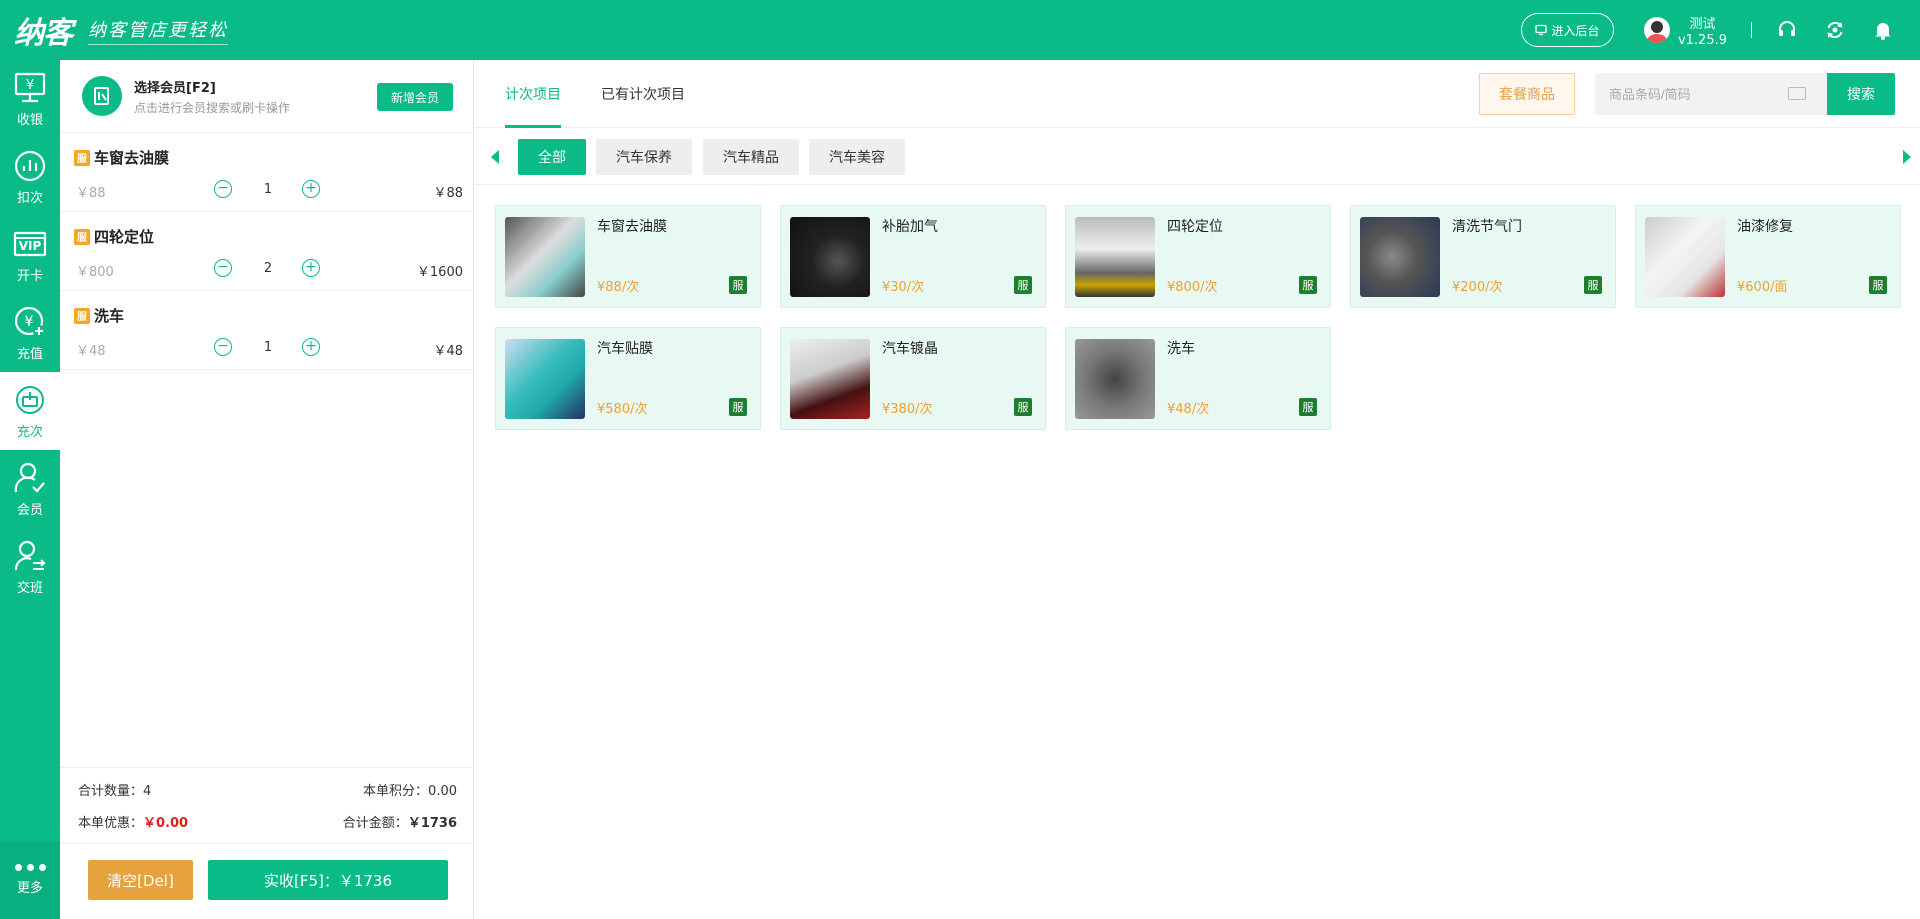  Describe the element at coordinates (1835, 30) in the screenshot. I see `refresh-icon` at that location.